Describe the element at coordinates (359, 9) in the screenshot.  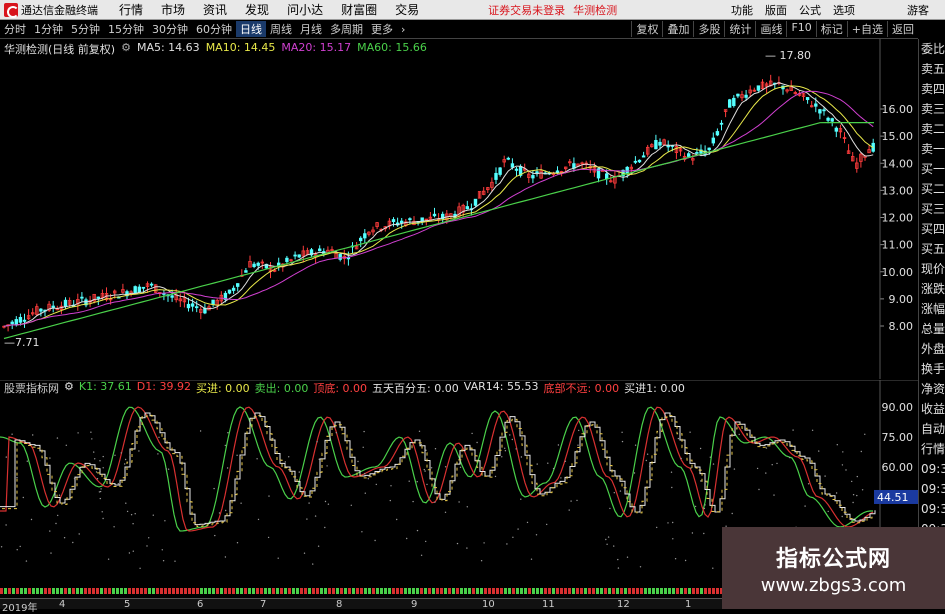
I see `menu-wealth: 财富圈` at that location.